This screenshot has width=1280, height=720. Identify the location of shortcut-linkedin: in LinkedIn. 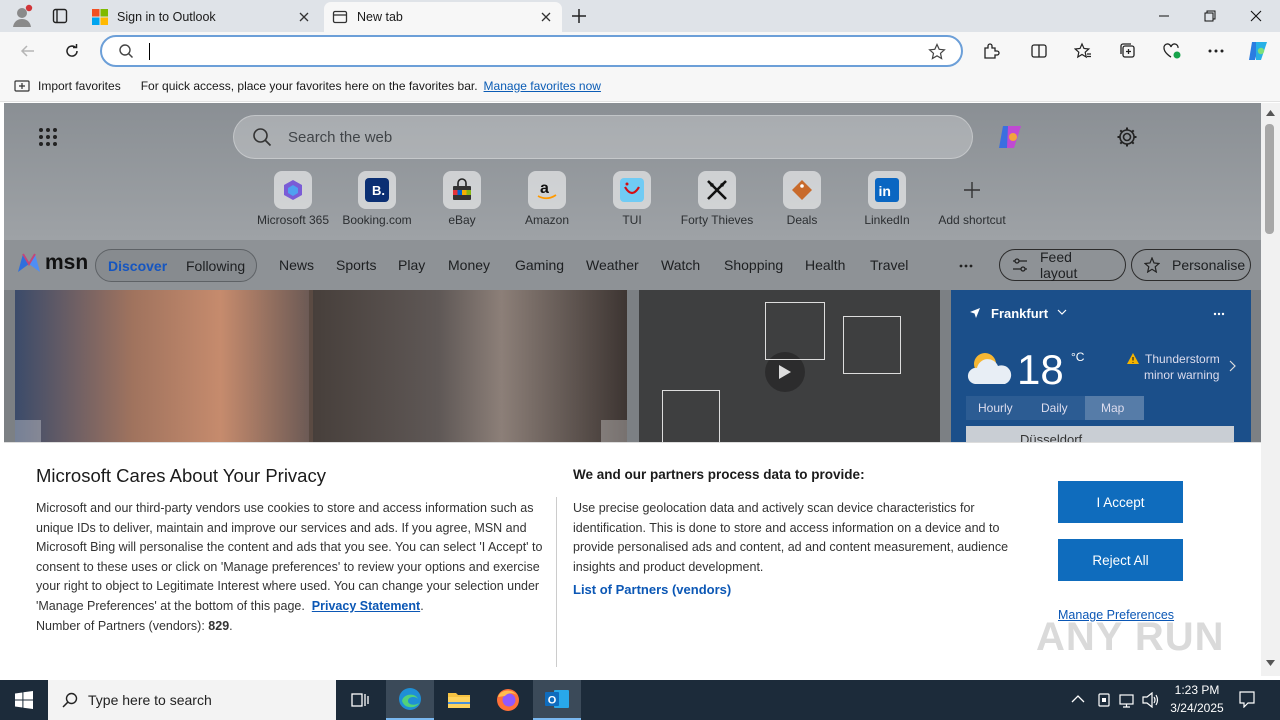
(887, 199).